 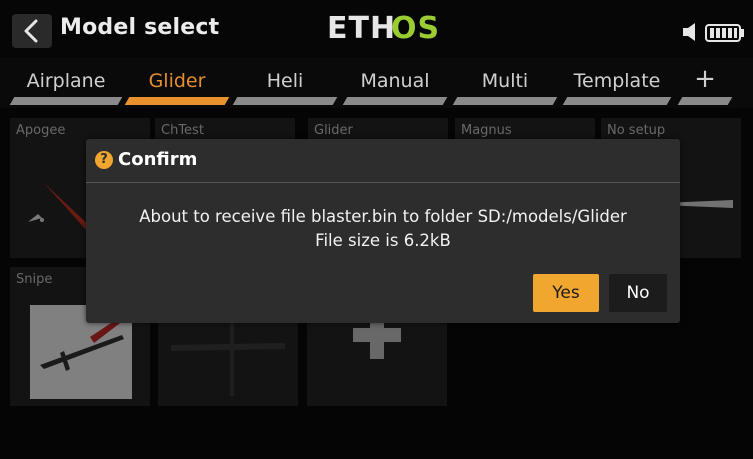 I want to click on ethos-logo: ETH OS, so click(x=384, y=28).